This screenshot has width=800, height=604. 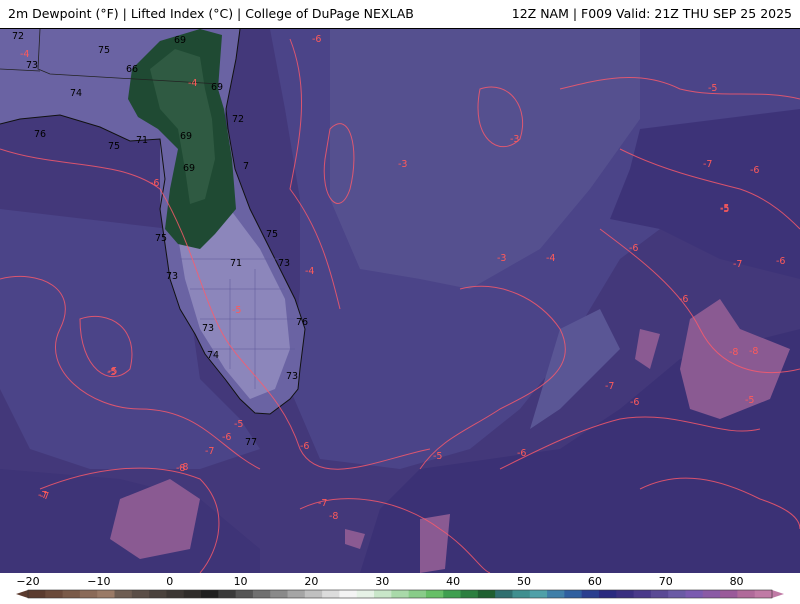 What do you see at coordinates (246, 166) in the screenshot?
I see `dewpoint-label: 7` at bounding box center [246, 166].